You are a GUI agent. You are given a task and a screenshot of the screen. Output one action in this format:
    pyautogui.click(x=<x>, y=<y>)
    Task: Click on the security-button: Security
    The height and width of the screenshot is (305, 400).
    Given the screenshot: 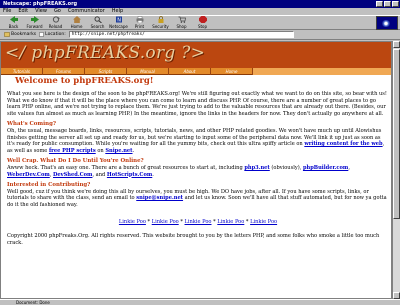 What is the action you would take?
    pyautogui.click(x=160, y=22)
    